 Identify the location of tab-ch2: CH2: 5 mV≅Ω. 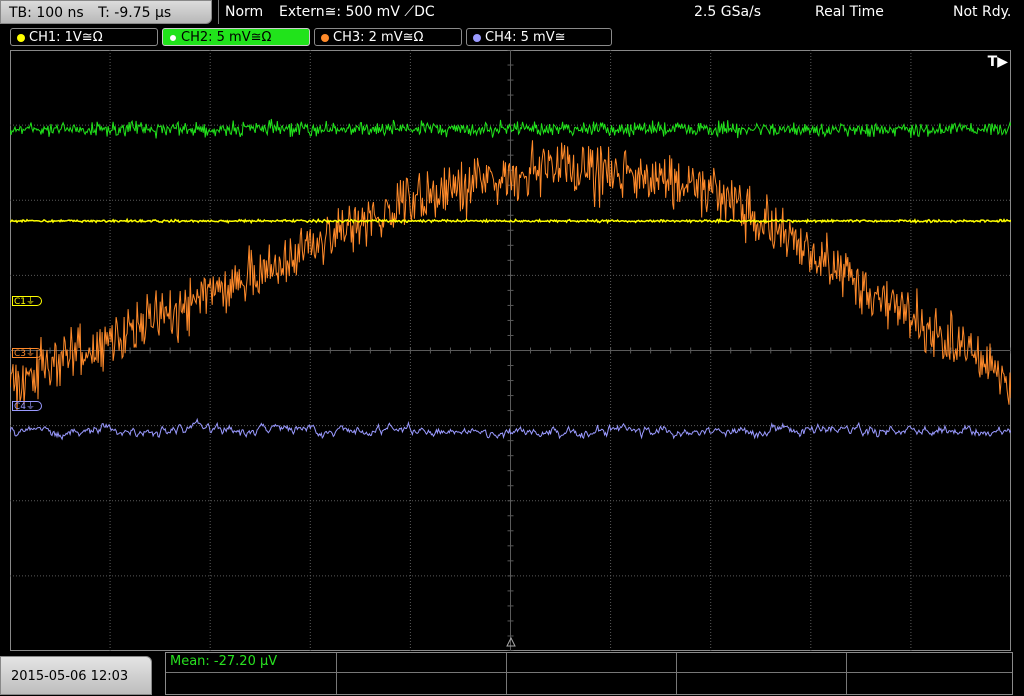
(236, 37).